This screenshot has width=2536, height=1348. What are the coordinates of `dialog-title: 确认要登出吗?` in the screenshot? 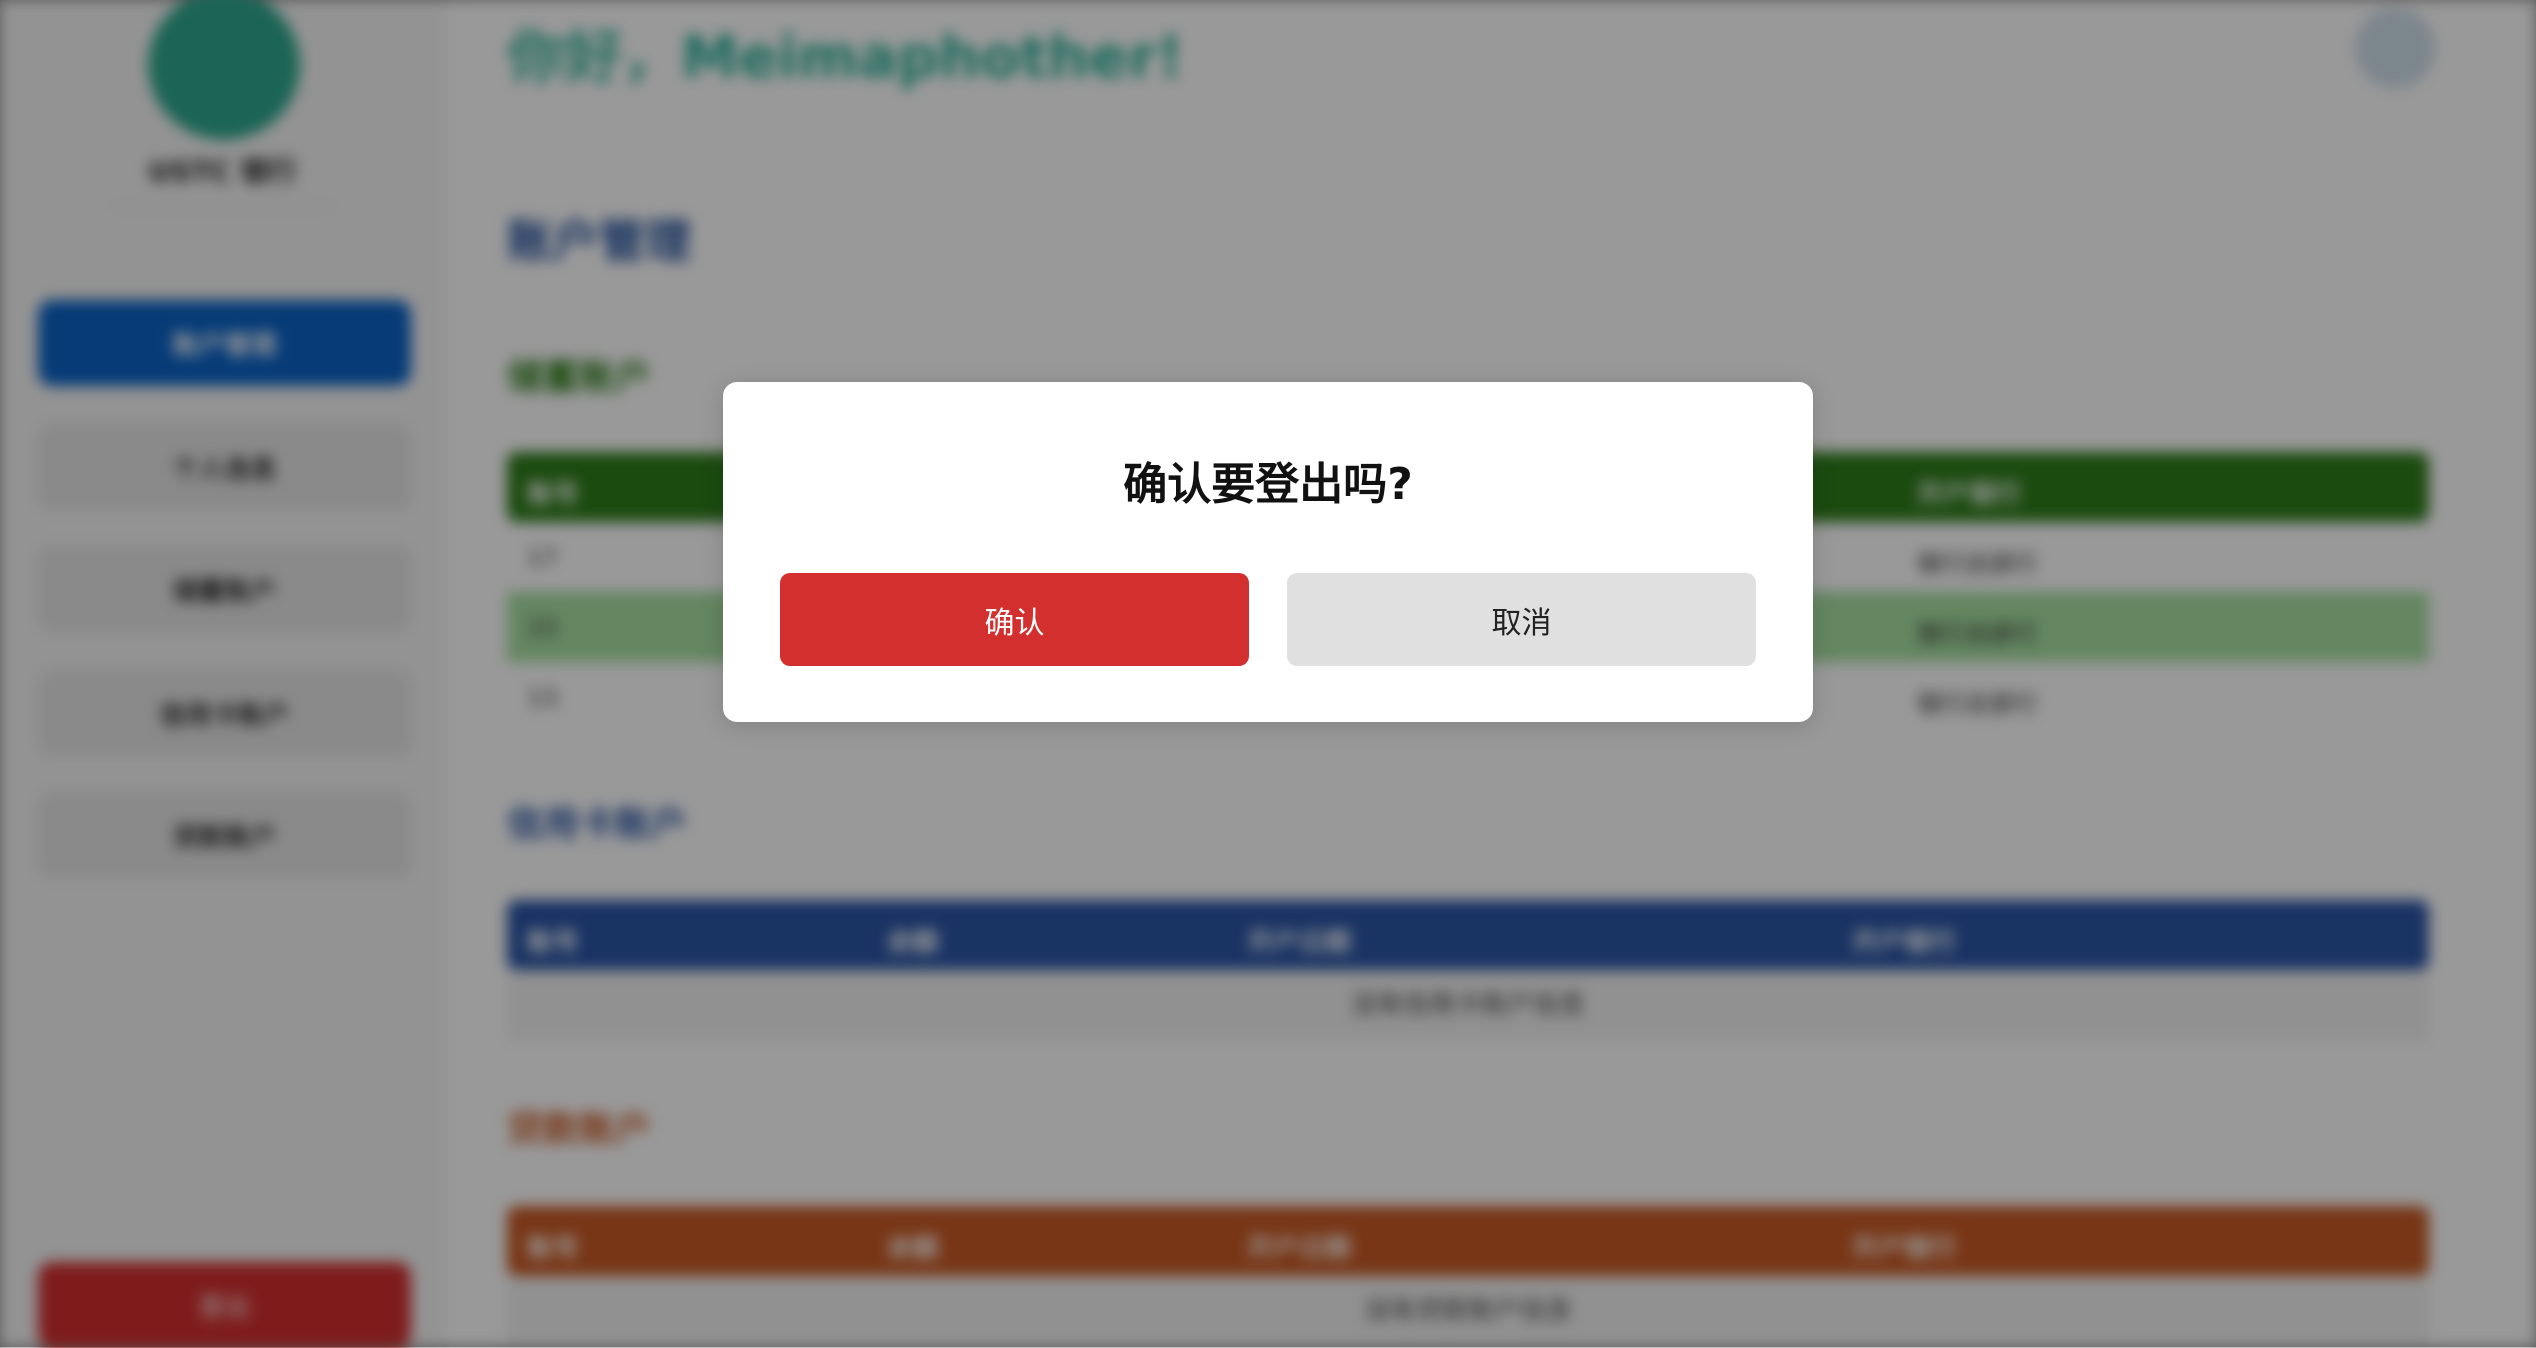 It's located at (1268, 484).